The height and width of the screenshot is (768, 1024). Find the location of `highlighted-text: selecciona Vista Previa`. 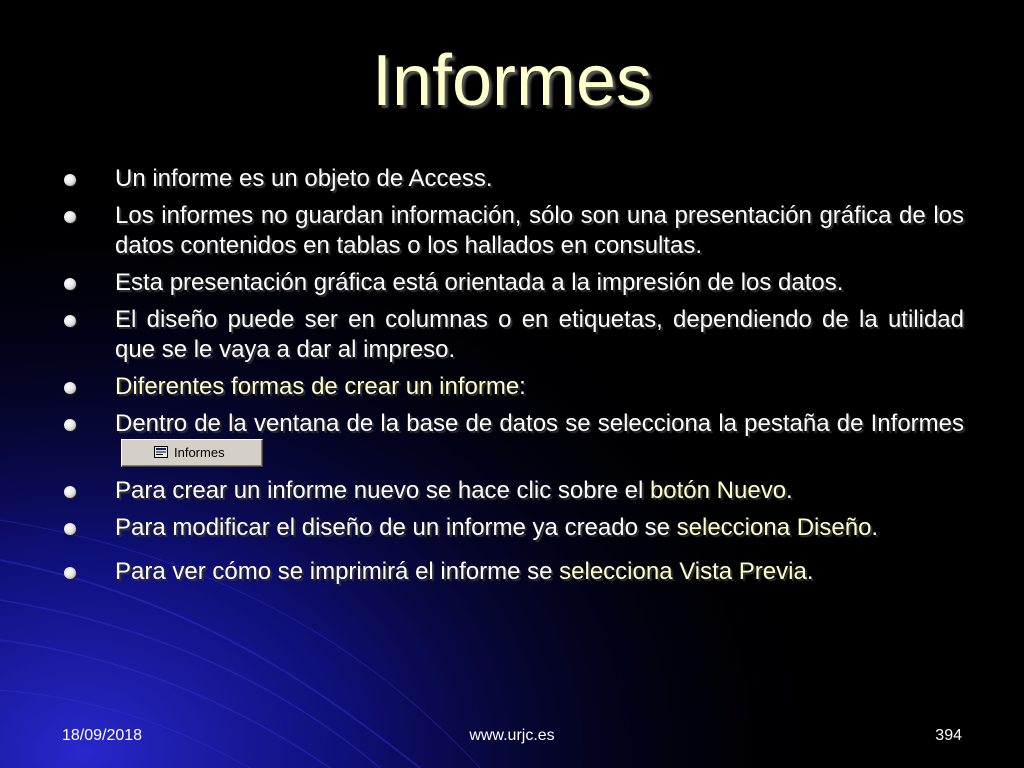

highlighted-text: selecciona Vista Previa is located at coordinates (683, 571).